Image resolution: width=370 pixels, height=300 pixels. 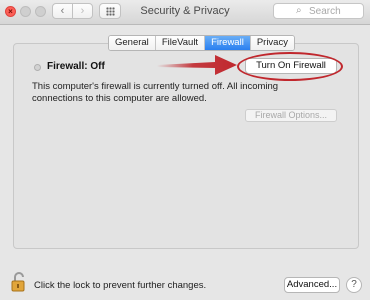 I want to click on title-bar: × ‹ › Security & Privacy ⌕ Search, so click(x=185, y=12).